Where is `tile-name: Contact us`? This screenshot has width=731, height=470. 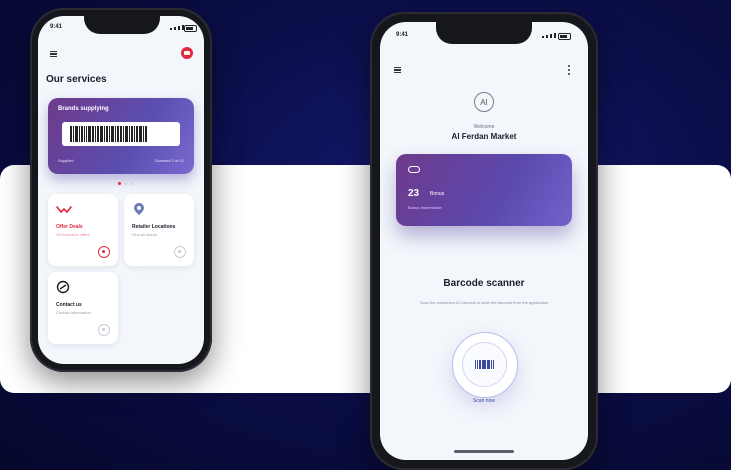
tile-name: Contact us is located at coordinates (69, 305).